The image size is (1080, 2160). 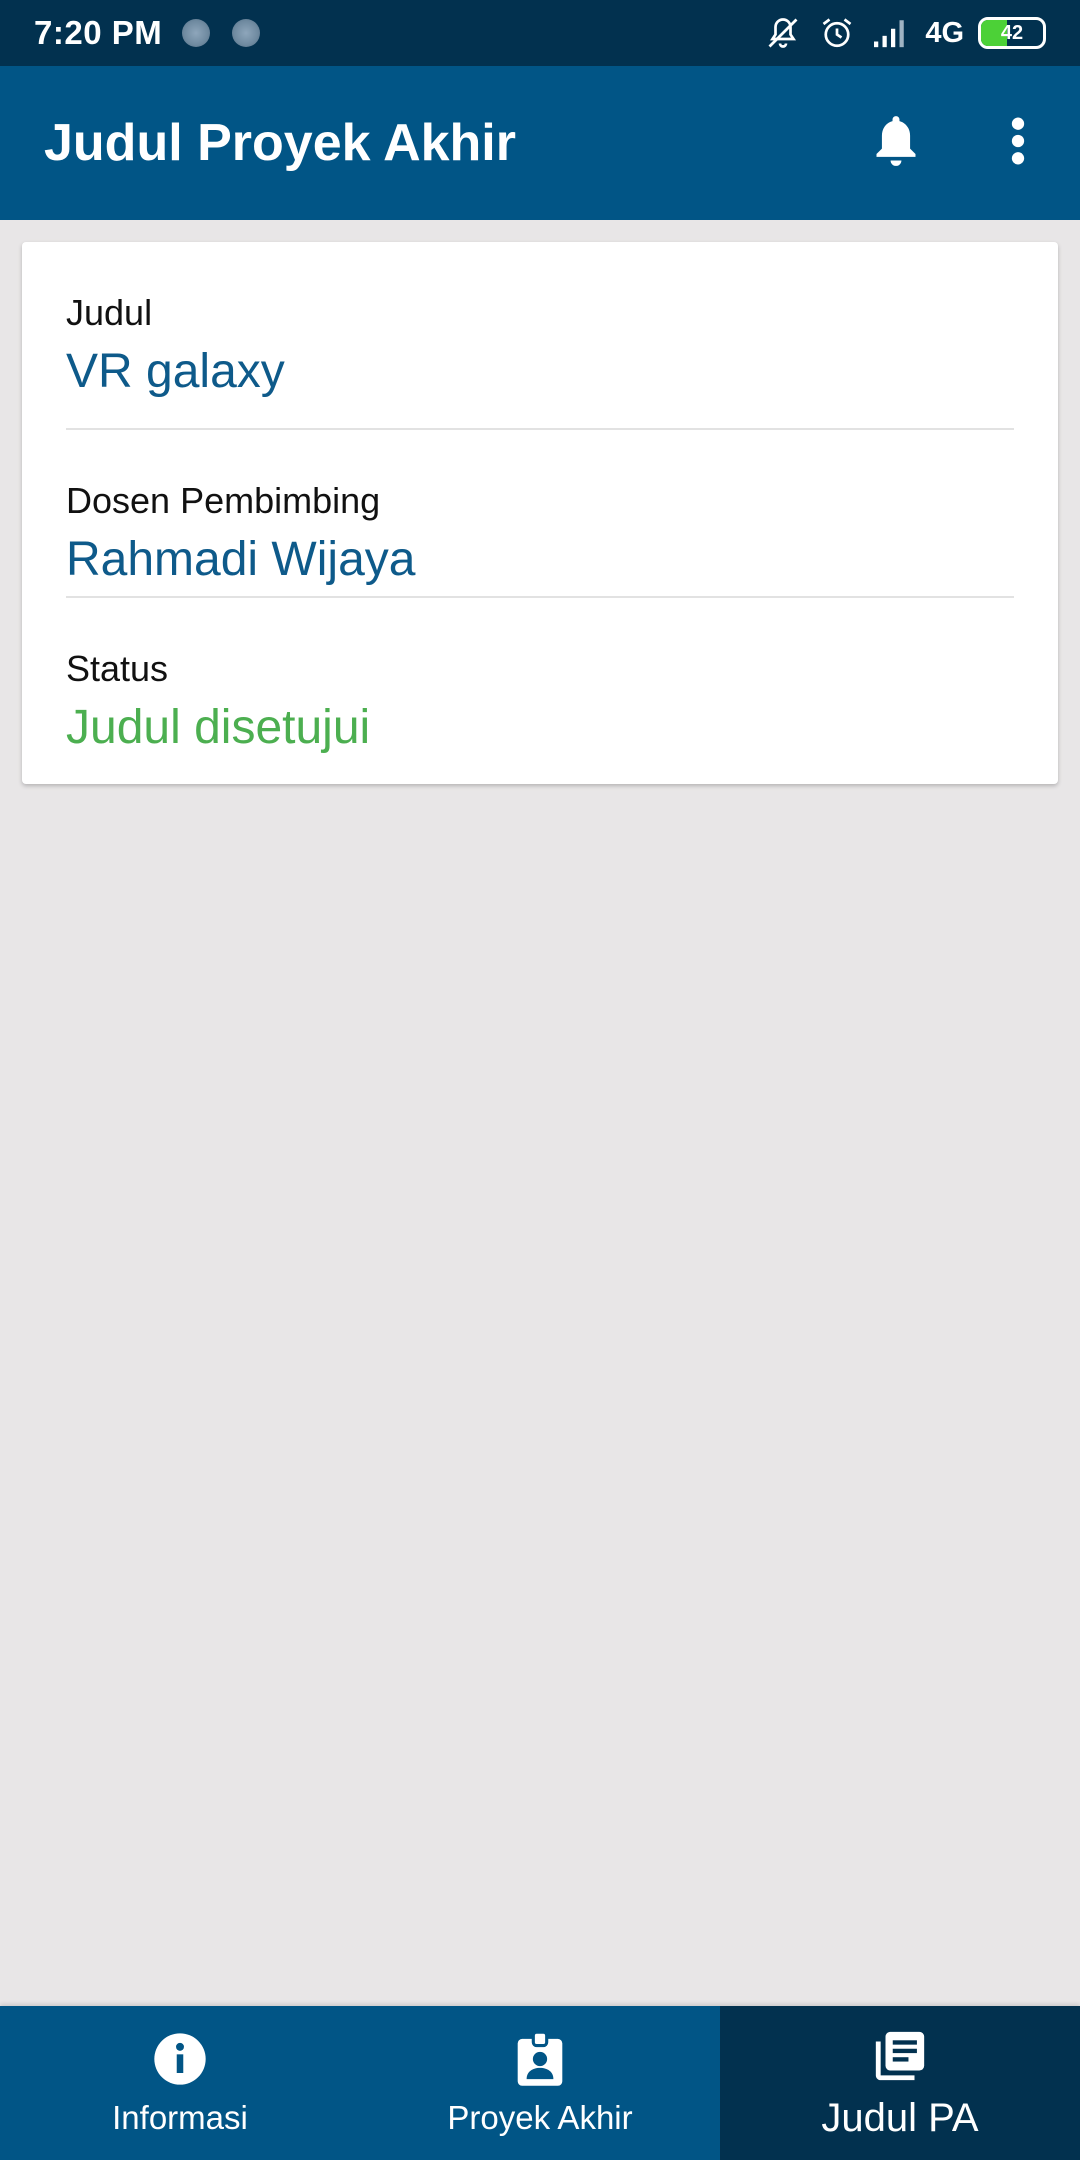 I want to click on page-title: Judul Proyek Akhir, so click(x=280, y=143).